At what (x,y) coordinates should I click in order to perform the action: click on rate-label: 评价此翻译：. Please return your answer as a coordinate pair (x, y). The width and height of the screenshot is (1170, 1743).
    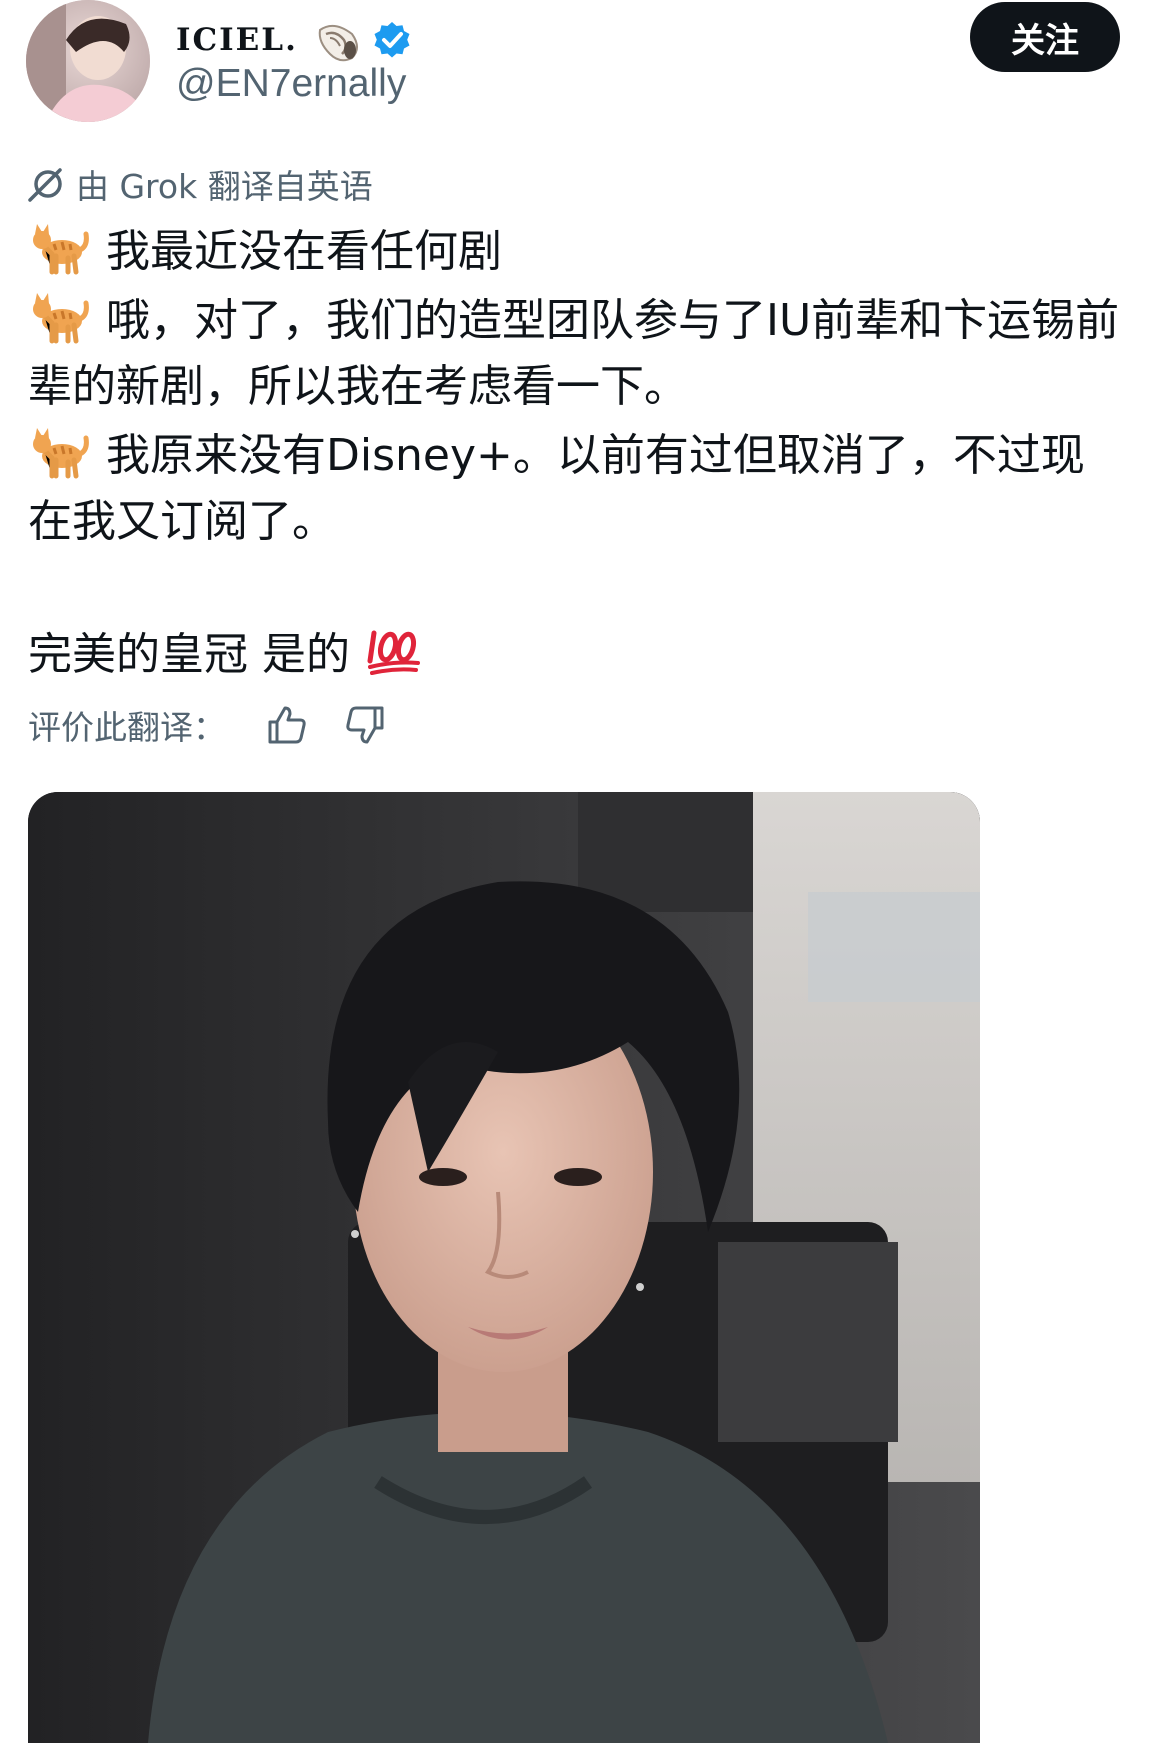
    Looking at the image, I should click on (127, 727).